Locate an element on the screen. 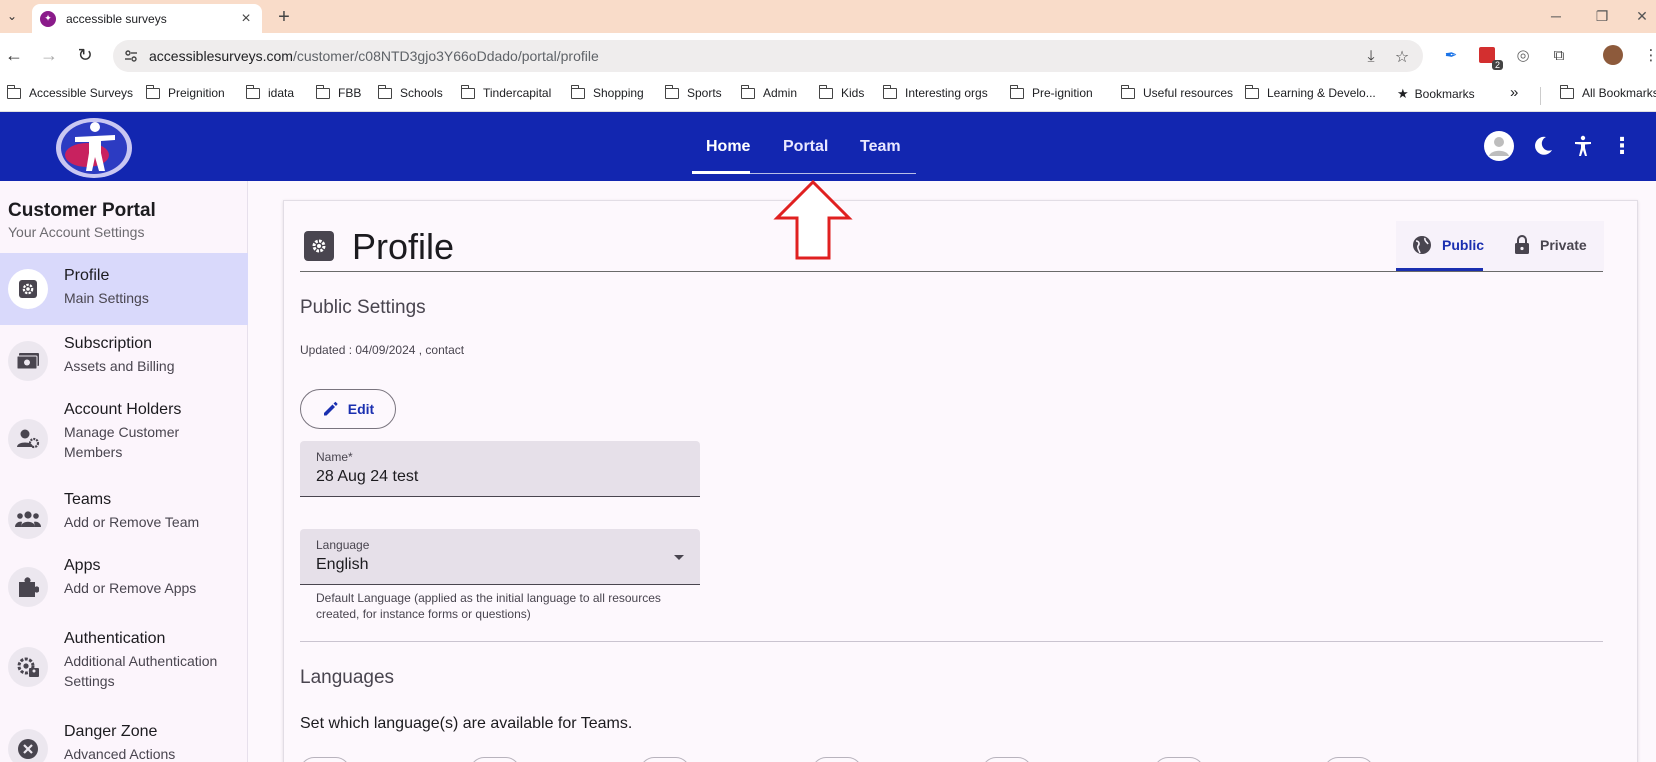  page-title: Profile is located at coordinates (403, 246).